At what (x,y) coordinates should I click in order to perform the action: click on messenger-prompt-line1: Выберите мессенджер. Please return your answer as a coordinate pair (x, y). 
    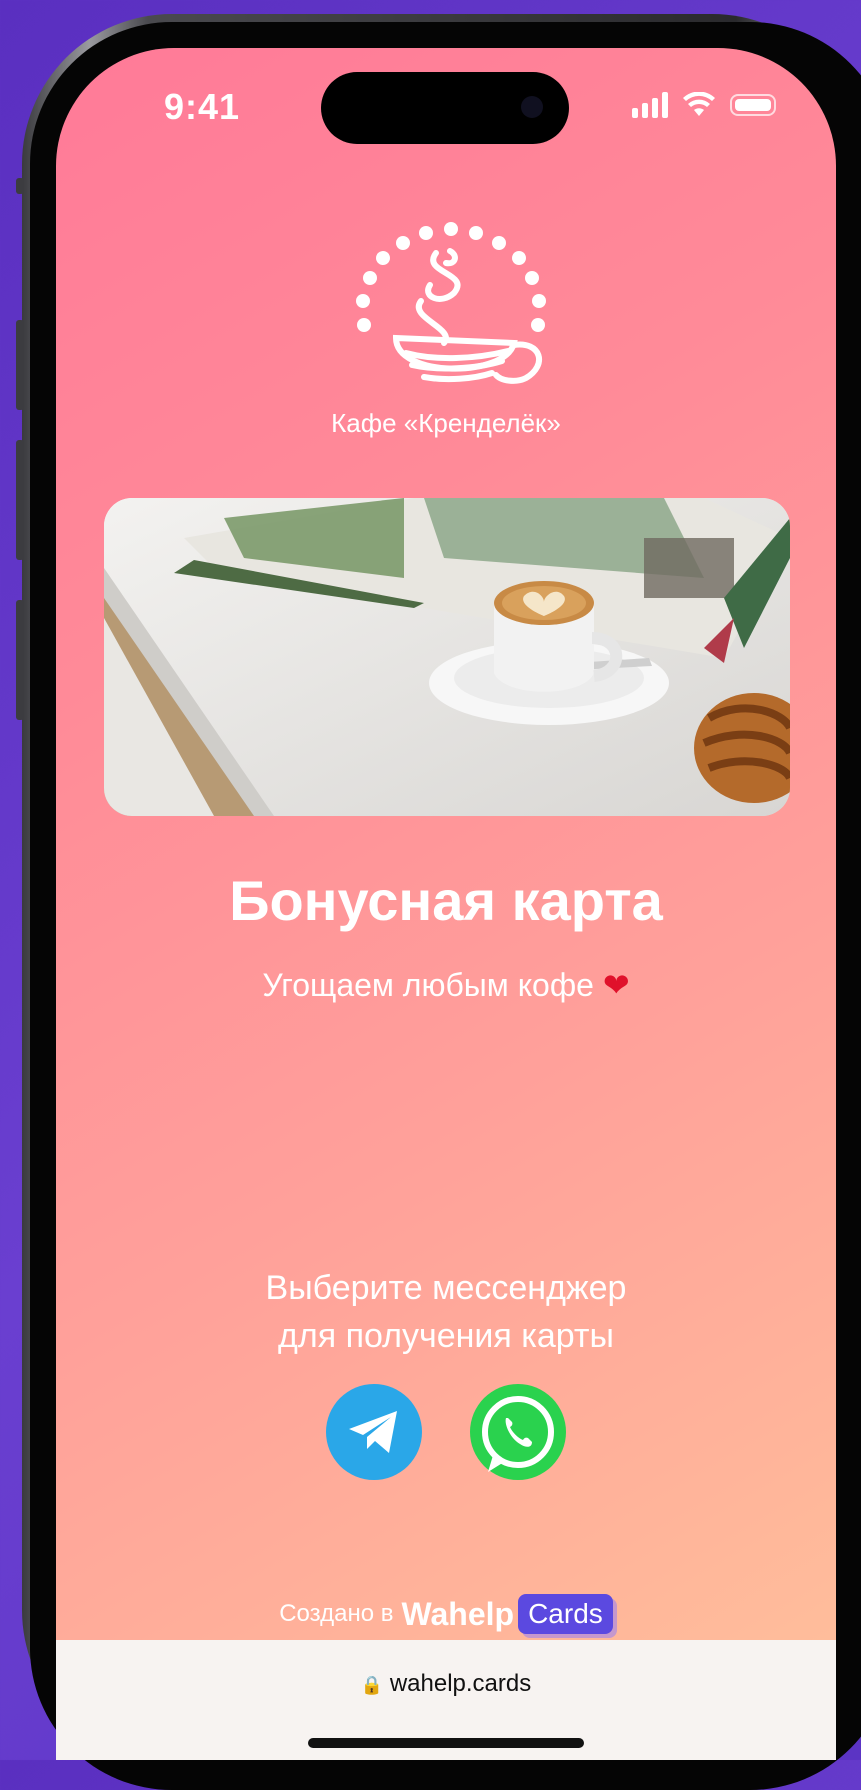
    Looking at the image, I should click on (446, 1288).